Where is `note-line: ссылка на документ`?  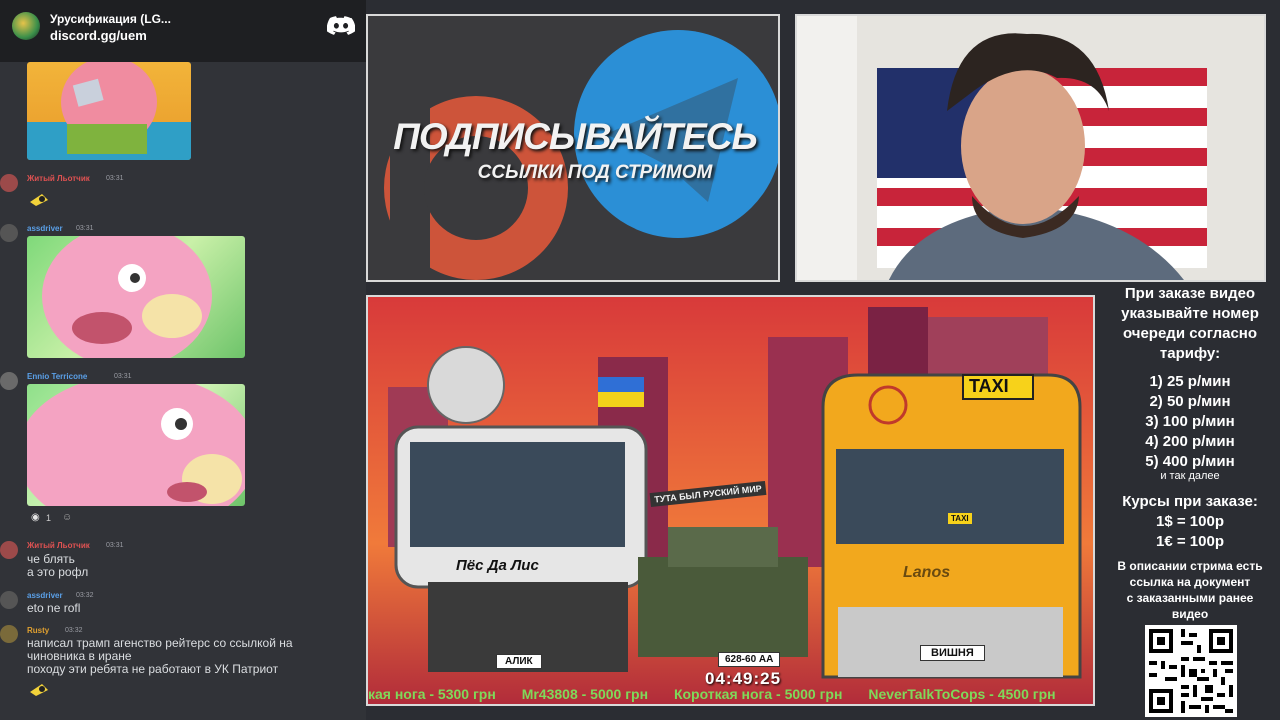
note-line: ссылка на документ is located at coordinates (1190, 582).